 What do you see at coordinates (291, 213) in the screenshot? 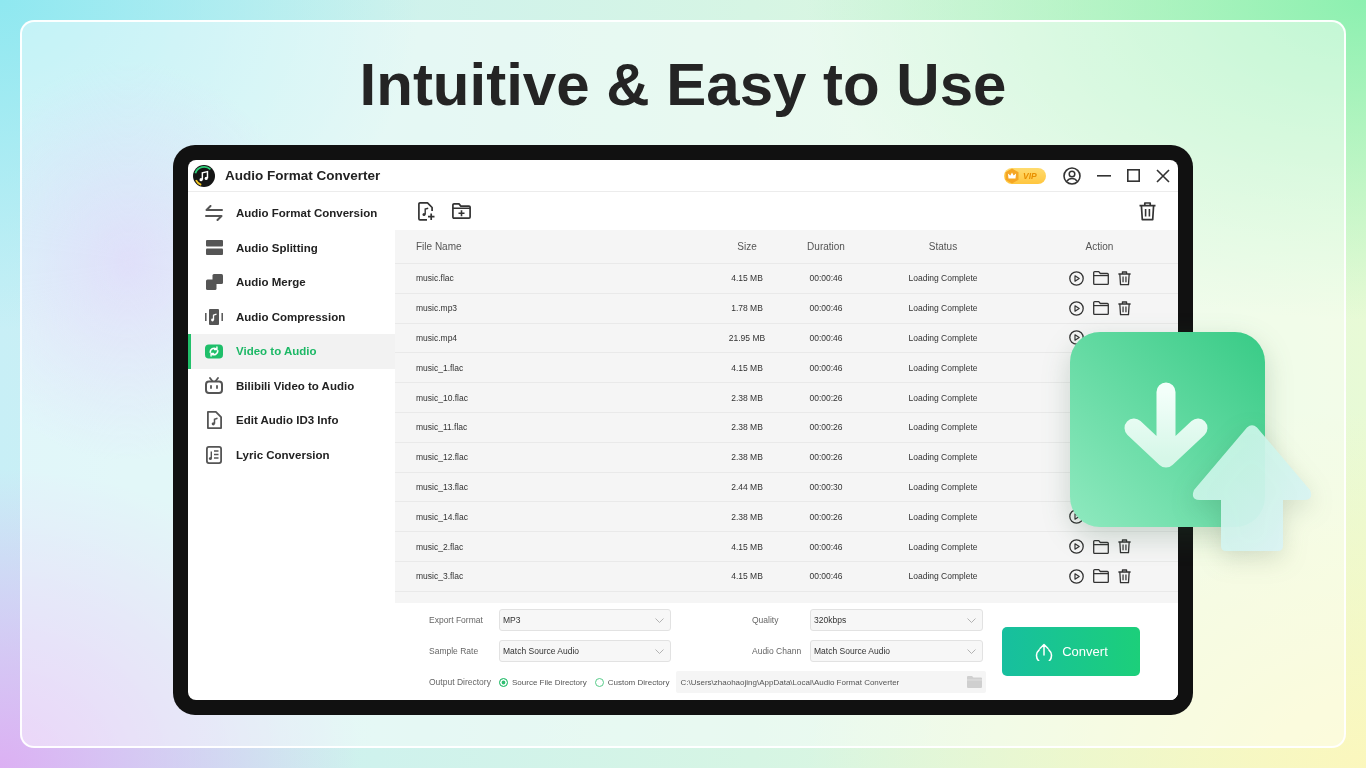
I see `sidebar-item: Audio Format Conversion` at bounding box center [291, 213].